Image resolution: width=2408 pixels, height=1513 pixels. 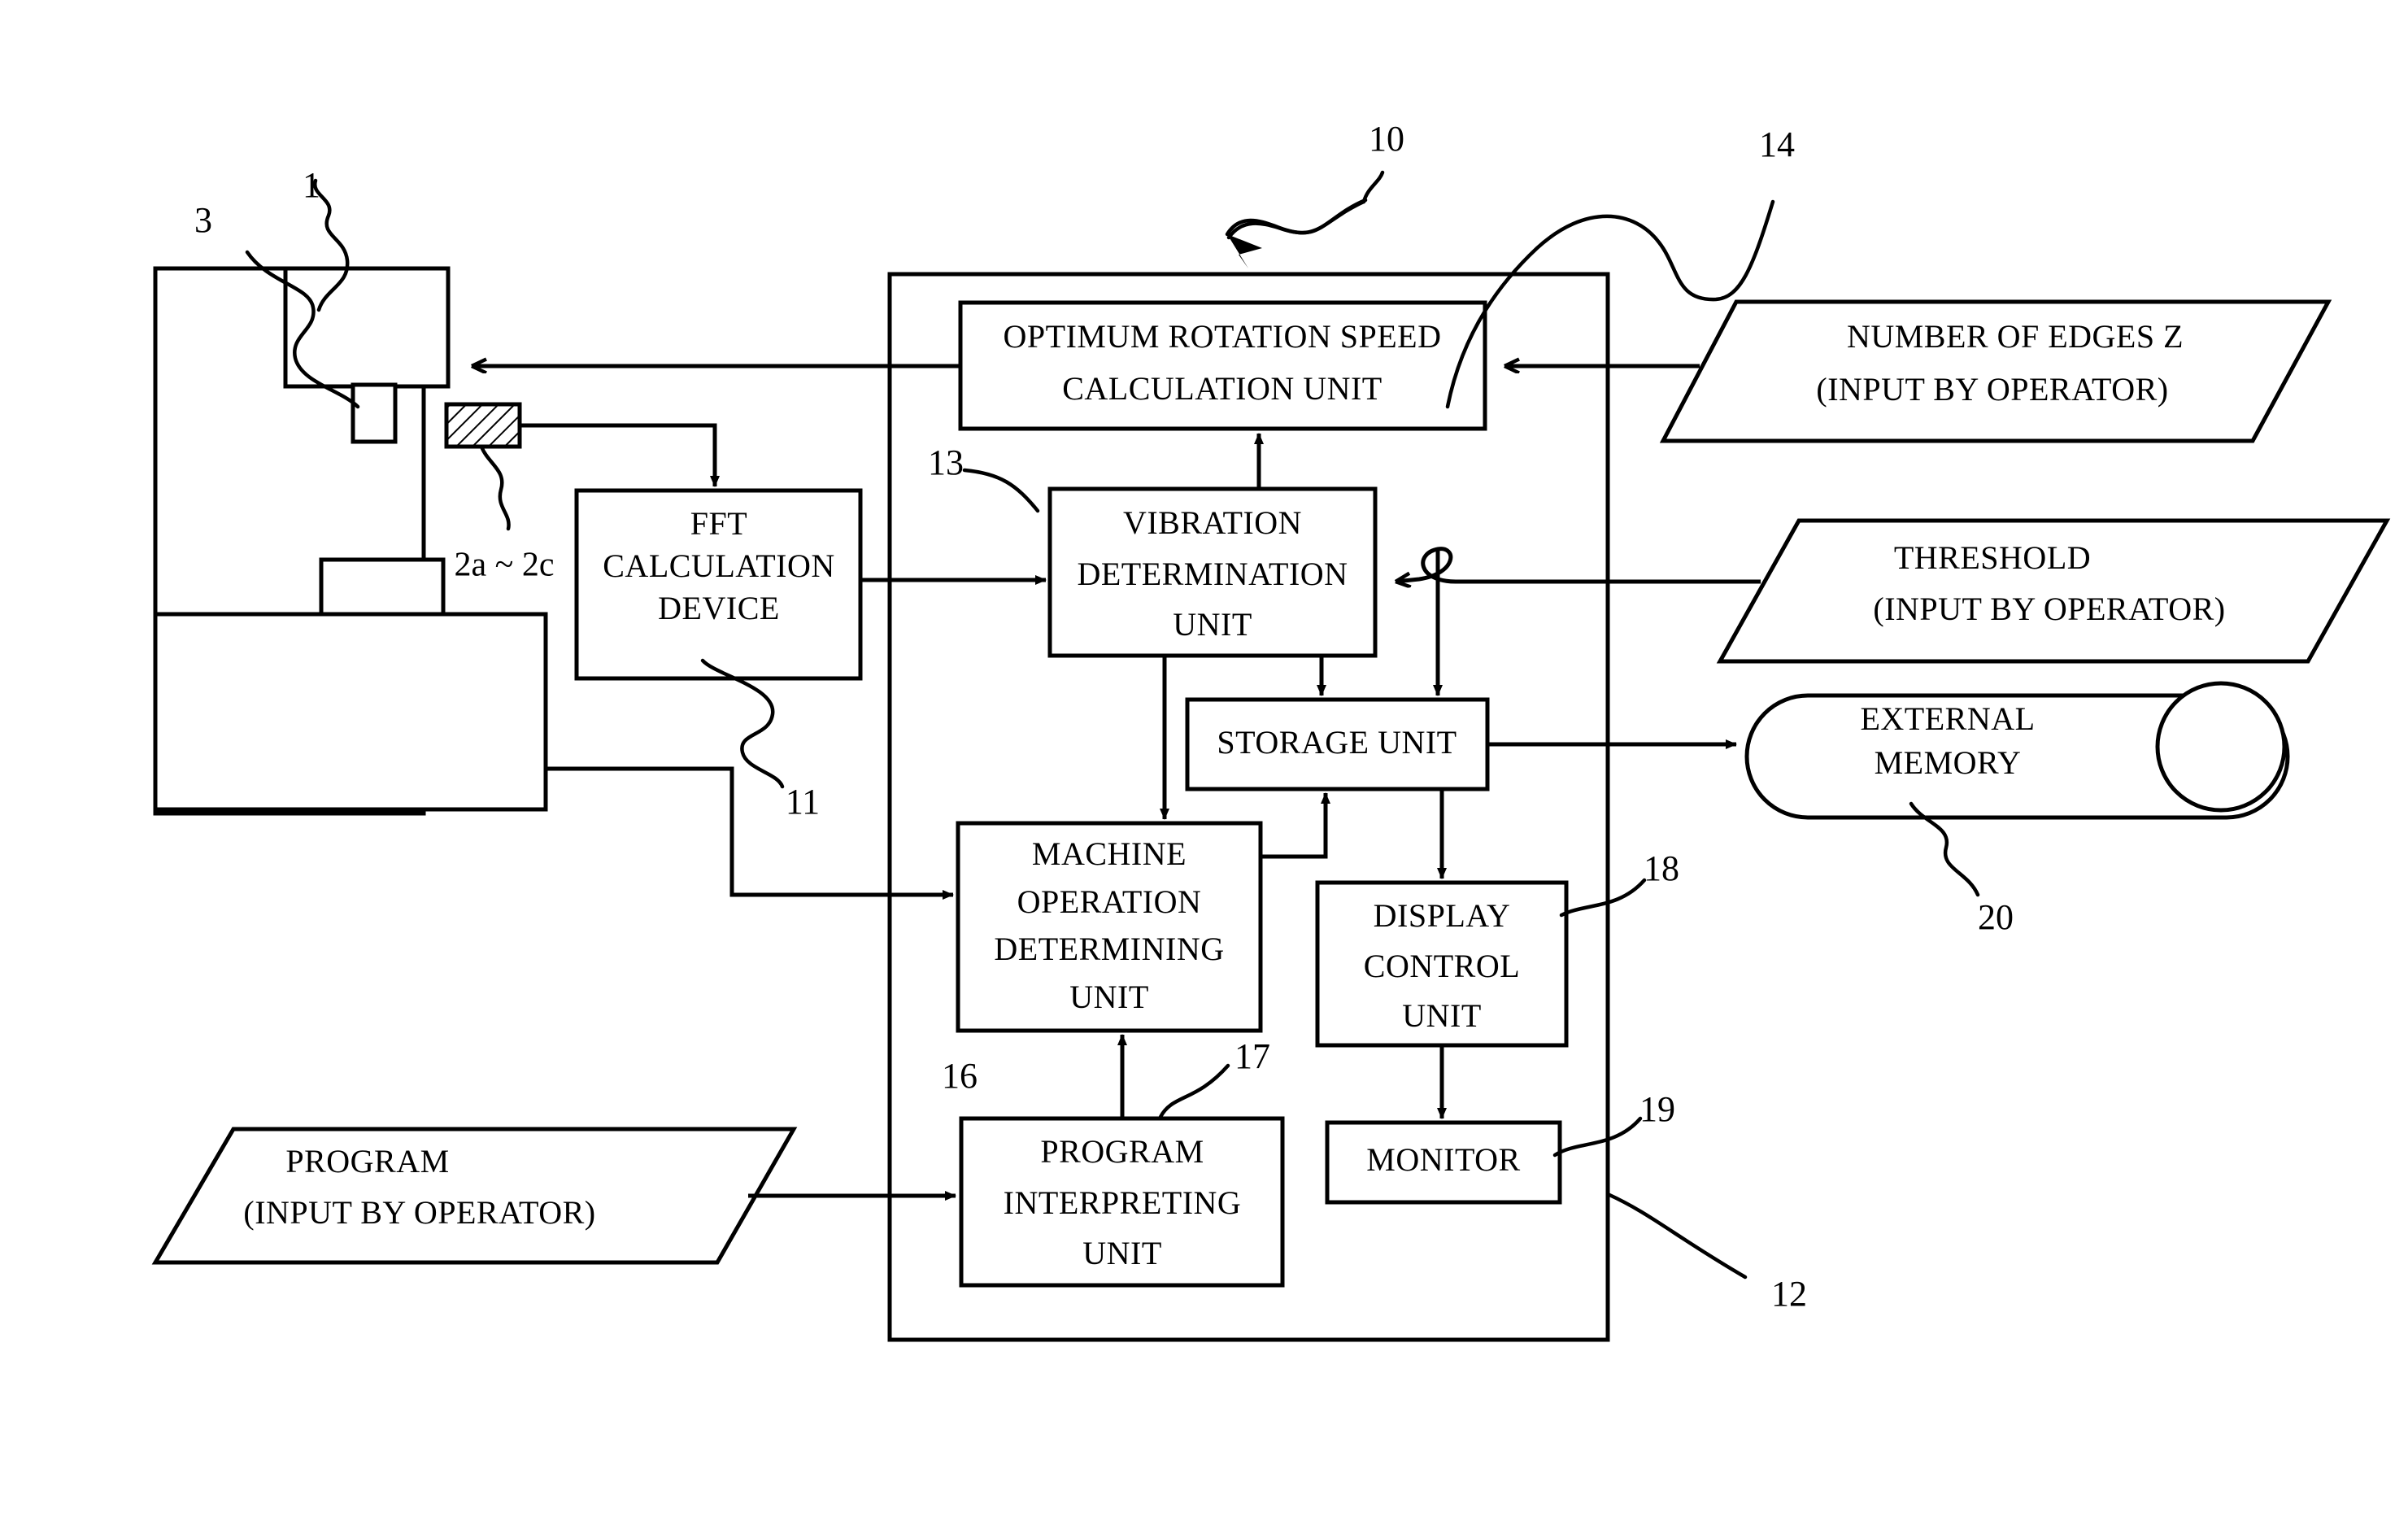 I want to click on ref-numeral-2ac: 2a ~ 2c, so click(x=504, y=565).